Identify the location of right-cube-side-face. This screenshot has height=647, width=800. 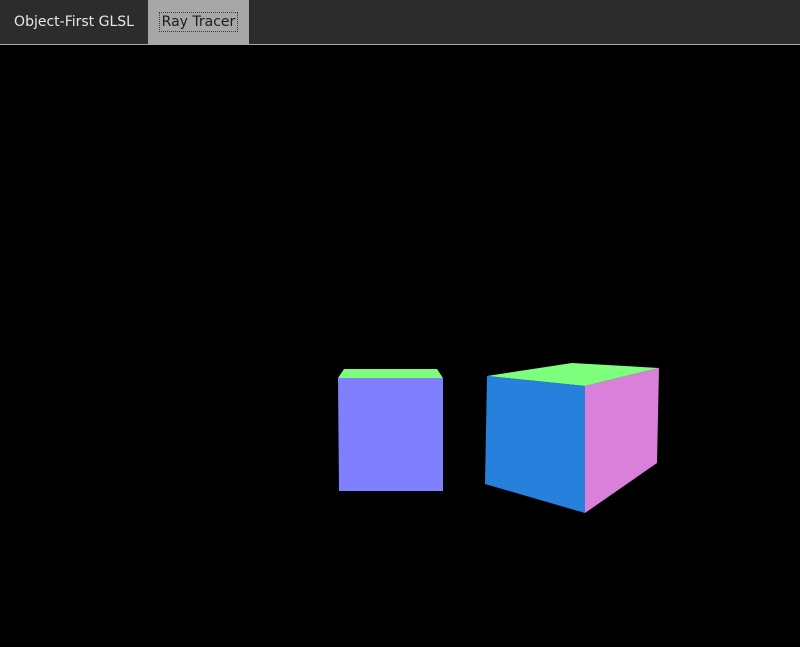
(622, 440).